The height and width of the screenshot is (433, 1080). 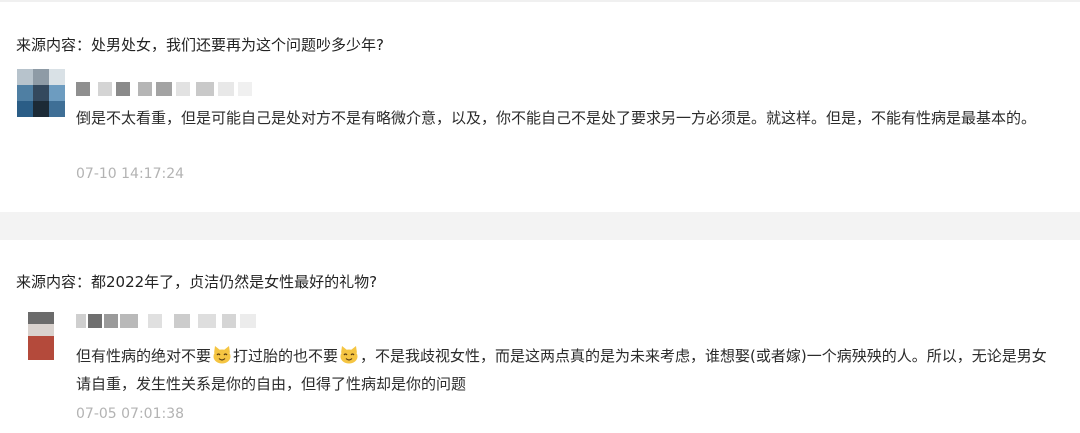 What do you see at coordinates (130, 174) in the screenshot?
I see `comment-timestamp: 07-10 14:17:24` at bounding box center [130, 174].